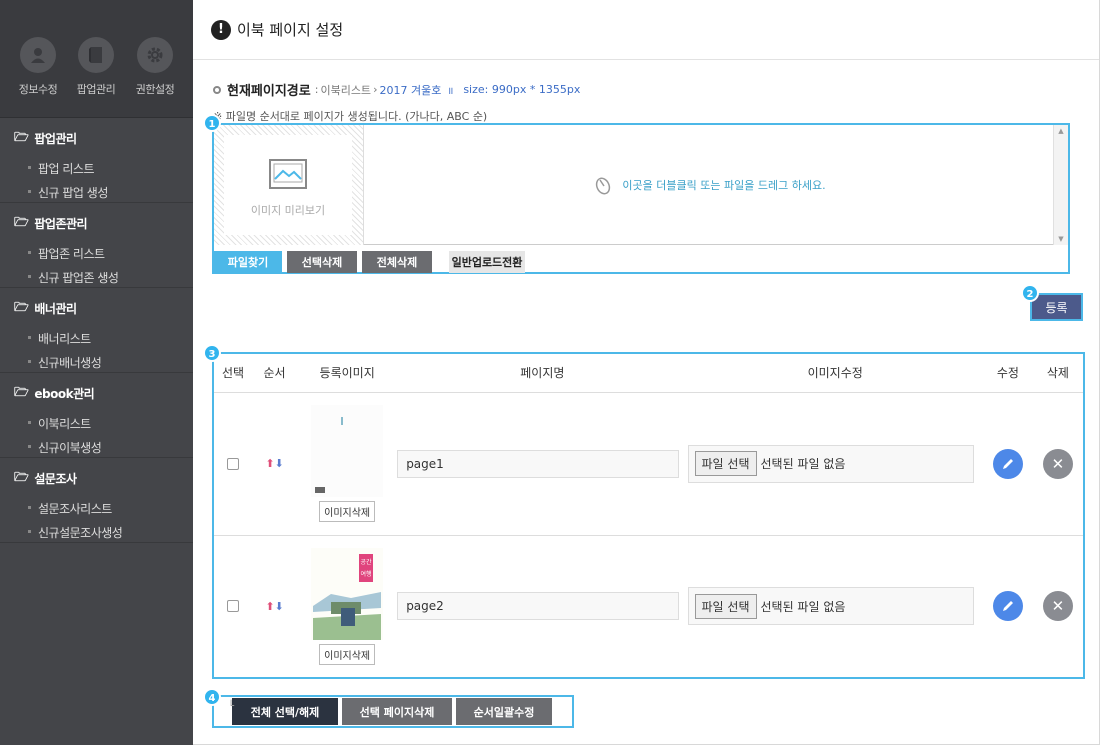  I want to click on page-thumbnail: 공간여행, so click(347, 593).